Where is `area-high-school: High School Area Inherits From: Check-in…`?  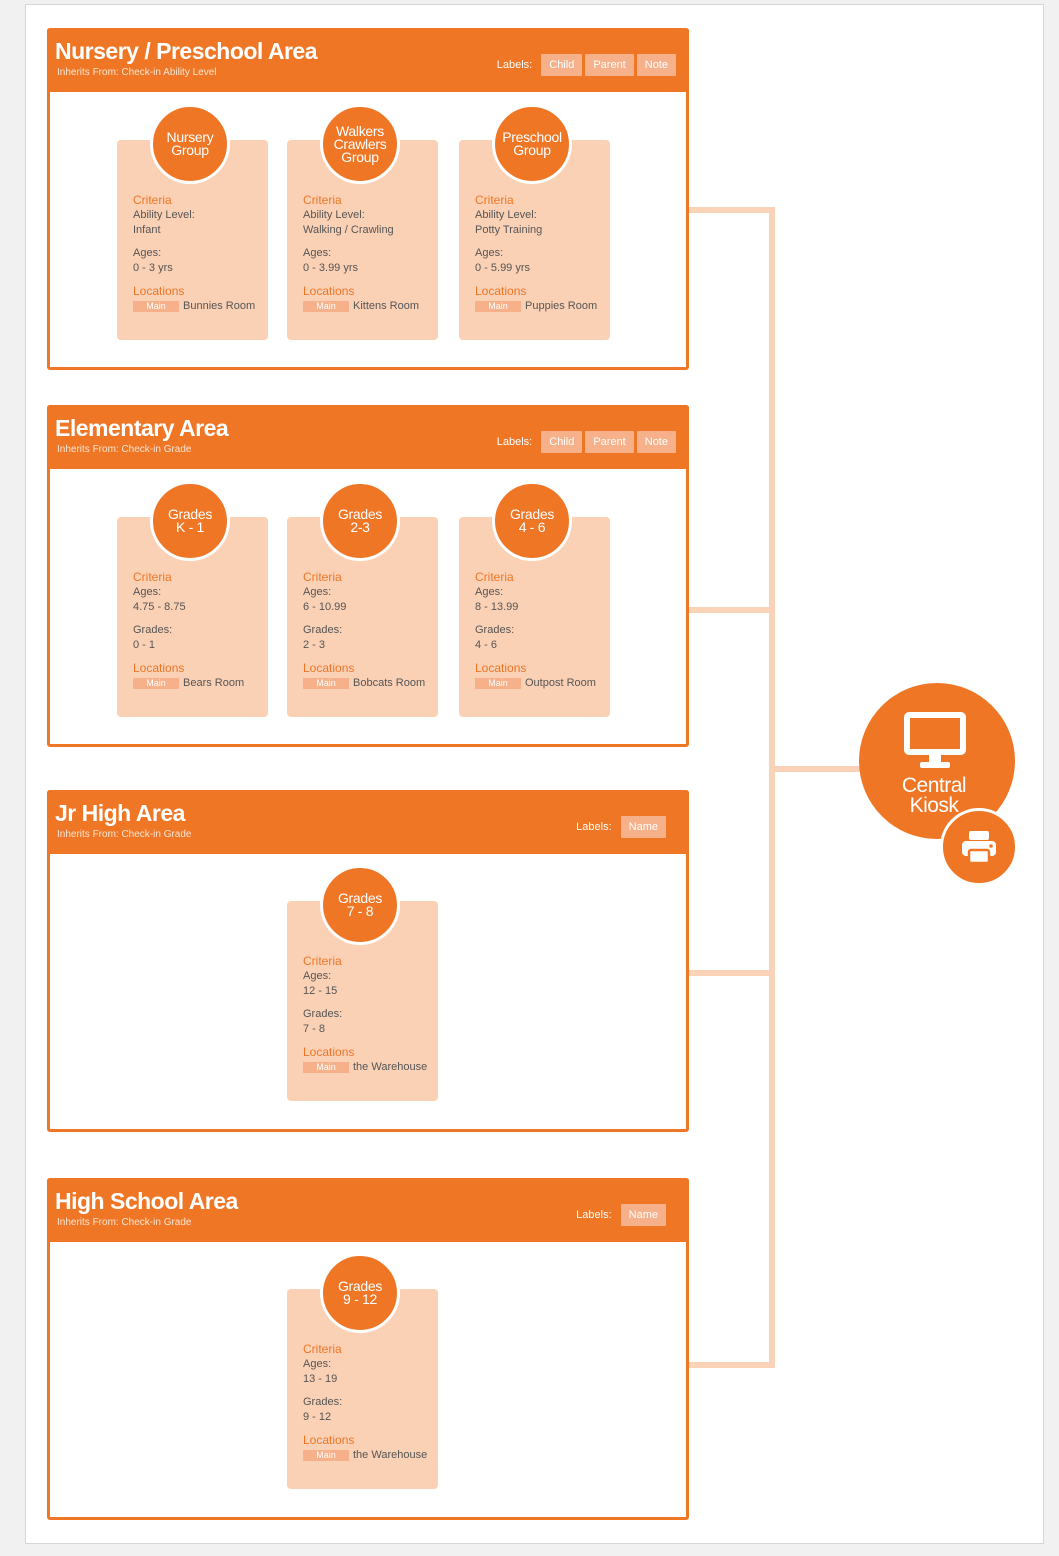
area-high-school: High School Area Inherits From: Check-in… is located at coordinates (368, 1349).